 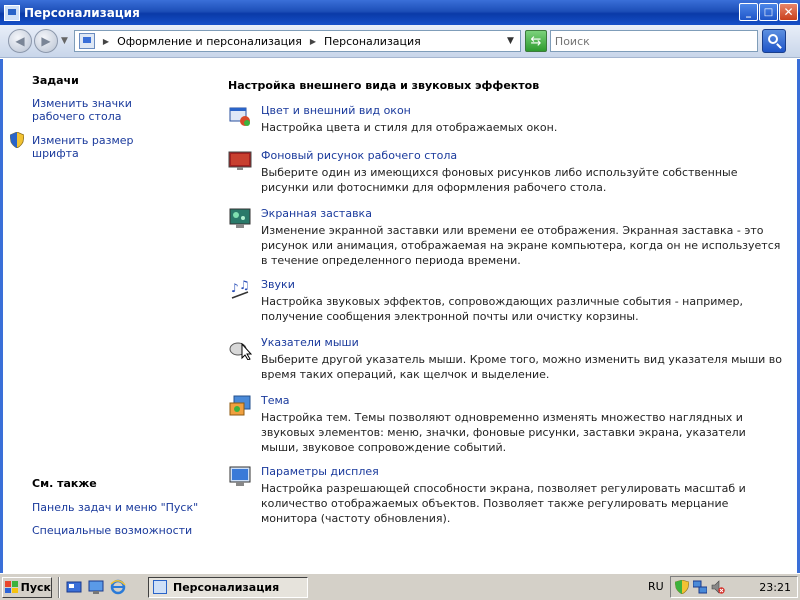 I want to click on wallpaper-icon, so click(x=240, y=160).